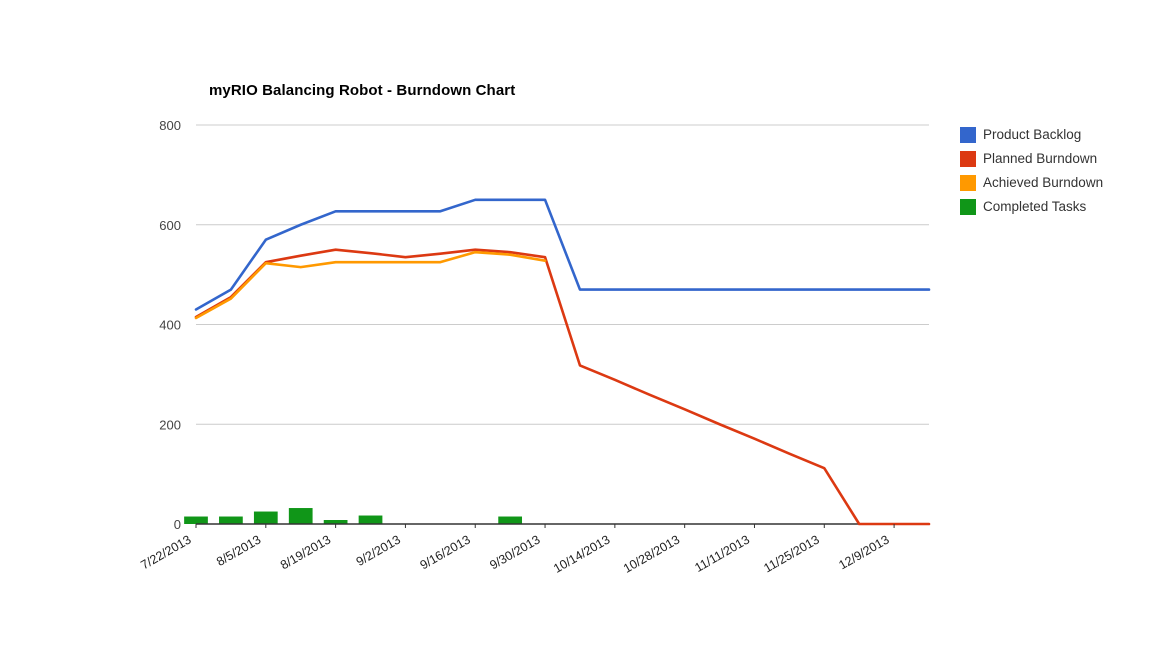 Image resolution: width=1155 pixels, height=651 pixels. What do you see at coordinates (651, 553) in the screenshot?
I see `x-axis-tick-label: 10/28/2013` at bounding box center [651, 553].